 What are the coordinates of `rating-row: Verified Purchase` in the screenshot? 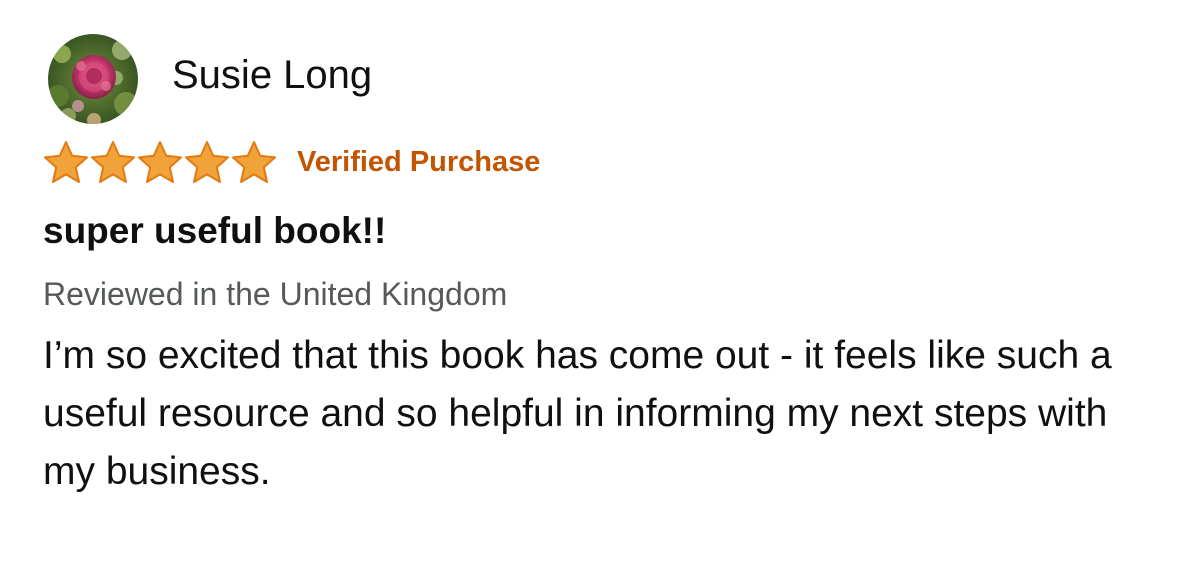 It's located at (291, 162).